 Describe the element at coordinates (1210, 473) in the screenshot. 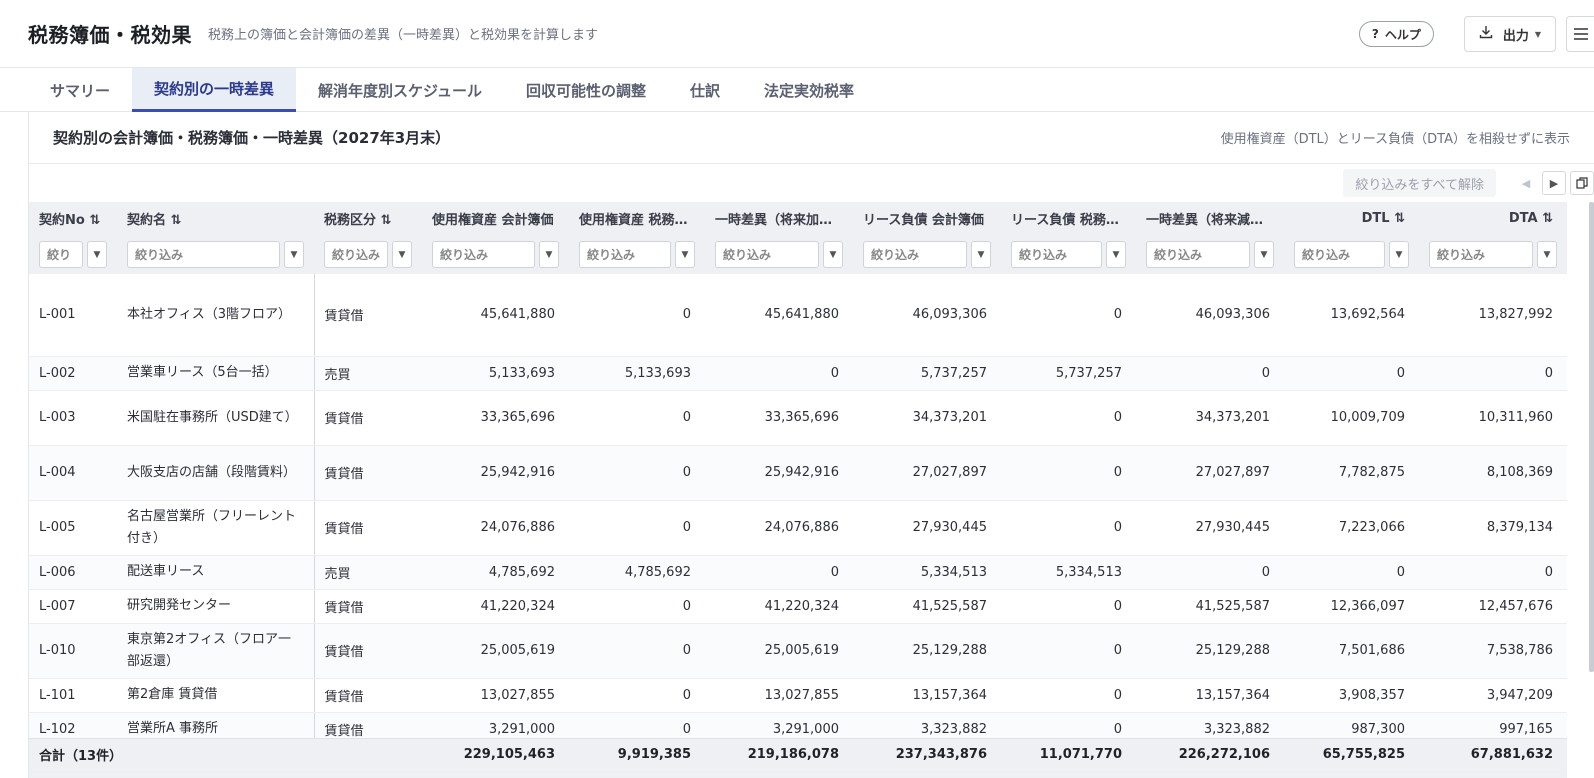

I see `table-cell: 27,027,897` at that location.